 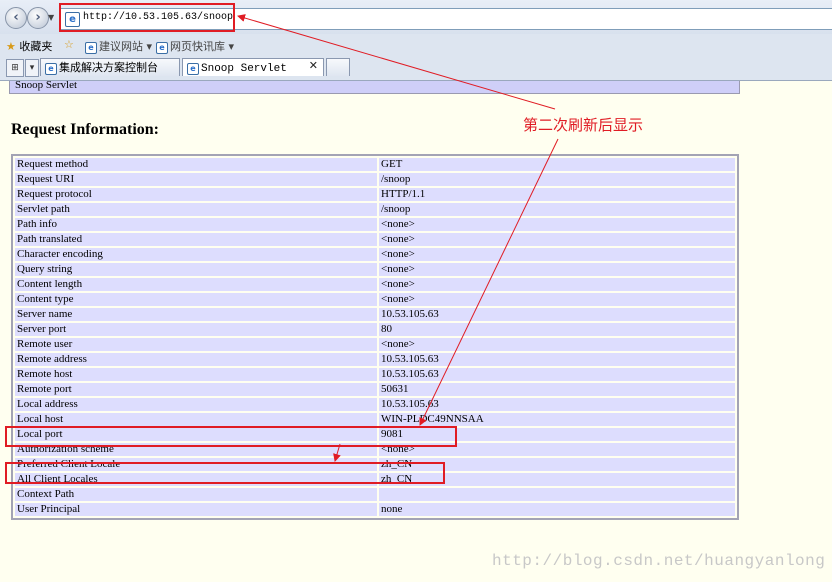 What do you see at coordinates (396, 62) in the screenshot?
I see `arrow-to-address` at bounding box center [396, 62].